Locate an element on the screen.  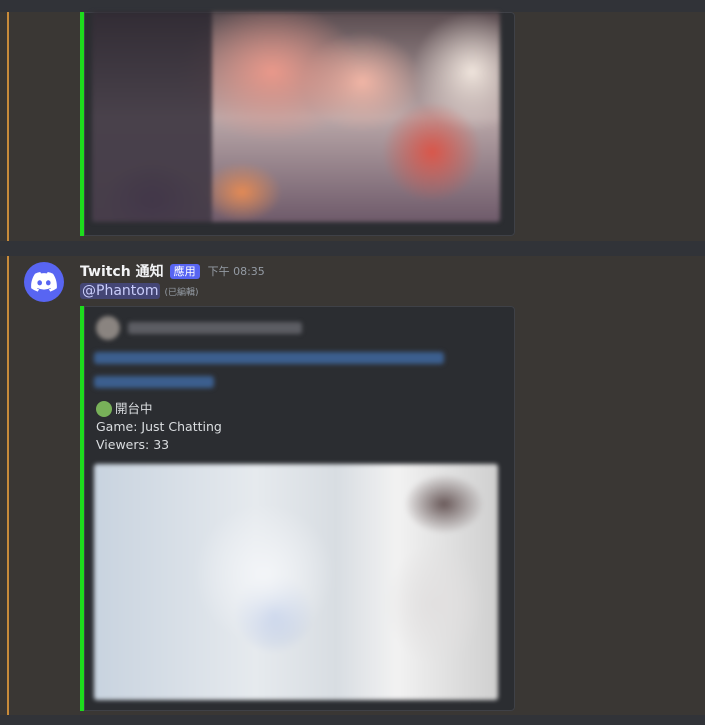
edited-label: (已編輯) is located at coordinates (181, 292).